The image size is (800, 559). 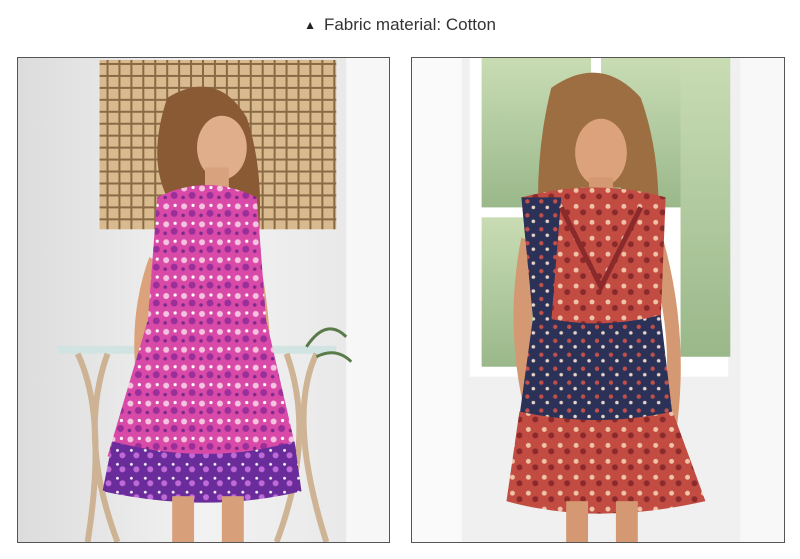 I want to click on caption-text: Fabric material: Cotton, so click(x=409, y=24).